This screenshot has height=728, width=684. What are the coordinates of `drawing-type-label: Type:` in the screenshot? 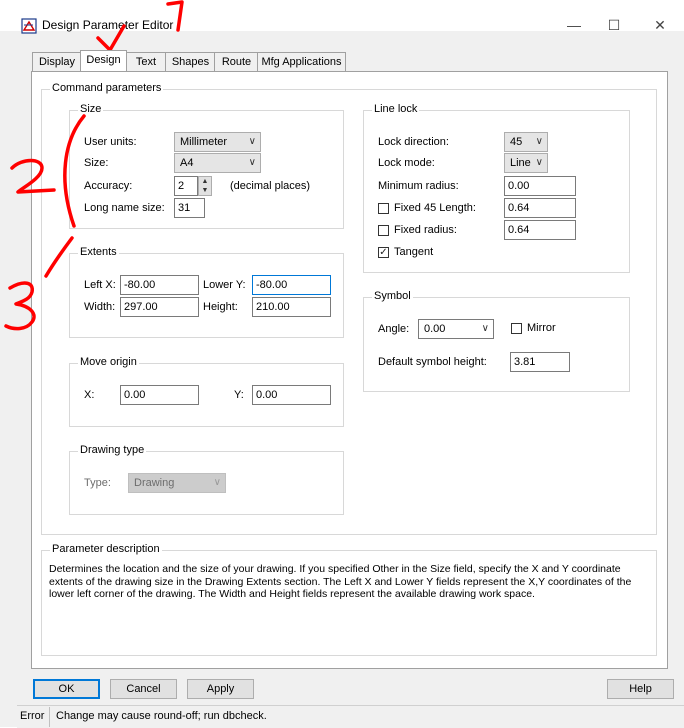 It's located at (97, 483).